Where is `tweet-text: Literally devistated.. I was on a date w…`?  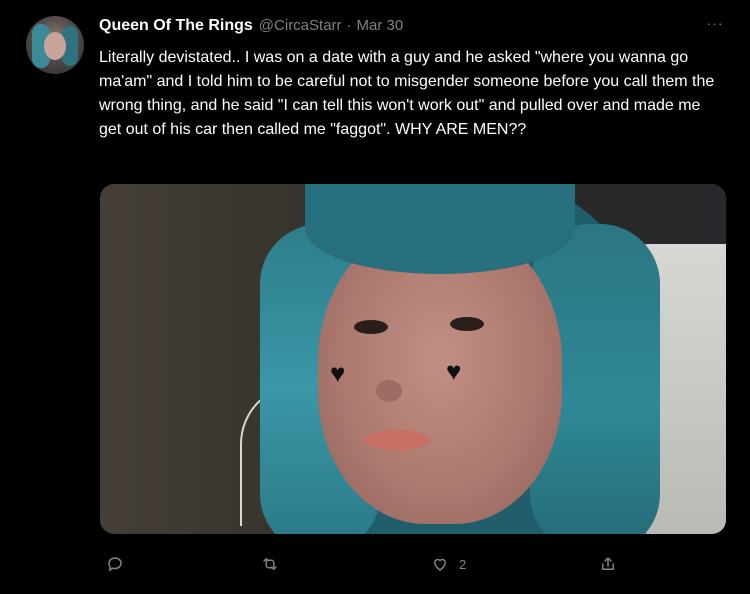 tweet-text: Literally devistated.. I was on a date w… is located at coordinates (407, 93).